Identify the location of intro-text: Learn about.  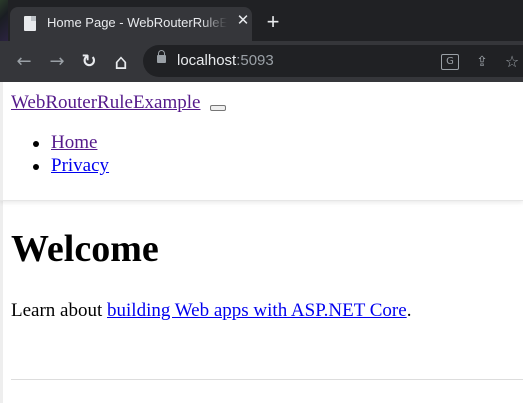
(59, 310).